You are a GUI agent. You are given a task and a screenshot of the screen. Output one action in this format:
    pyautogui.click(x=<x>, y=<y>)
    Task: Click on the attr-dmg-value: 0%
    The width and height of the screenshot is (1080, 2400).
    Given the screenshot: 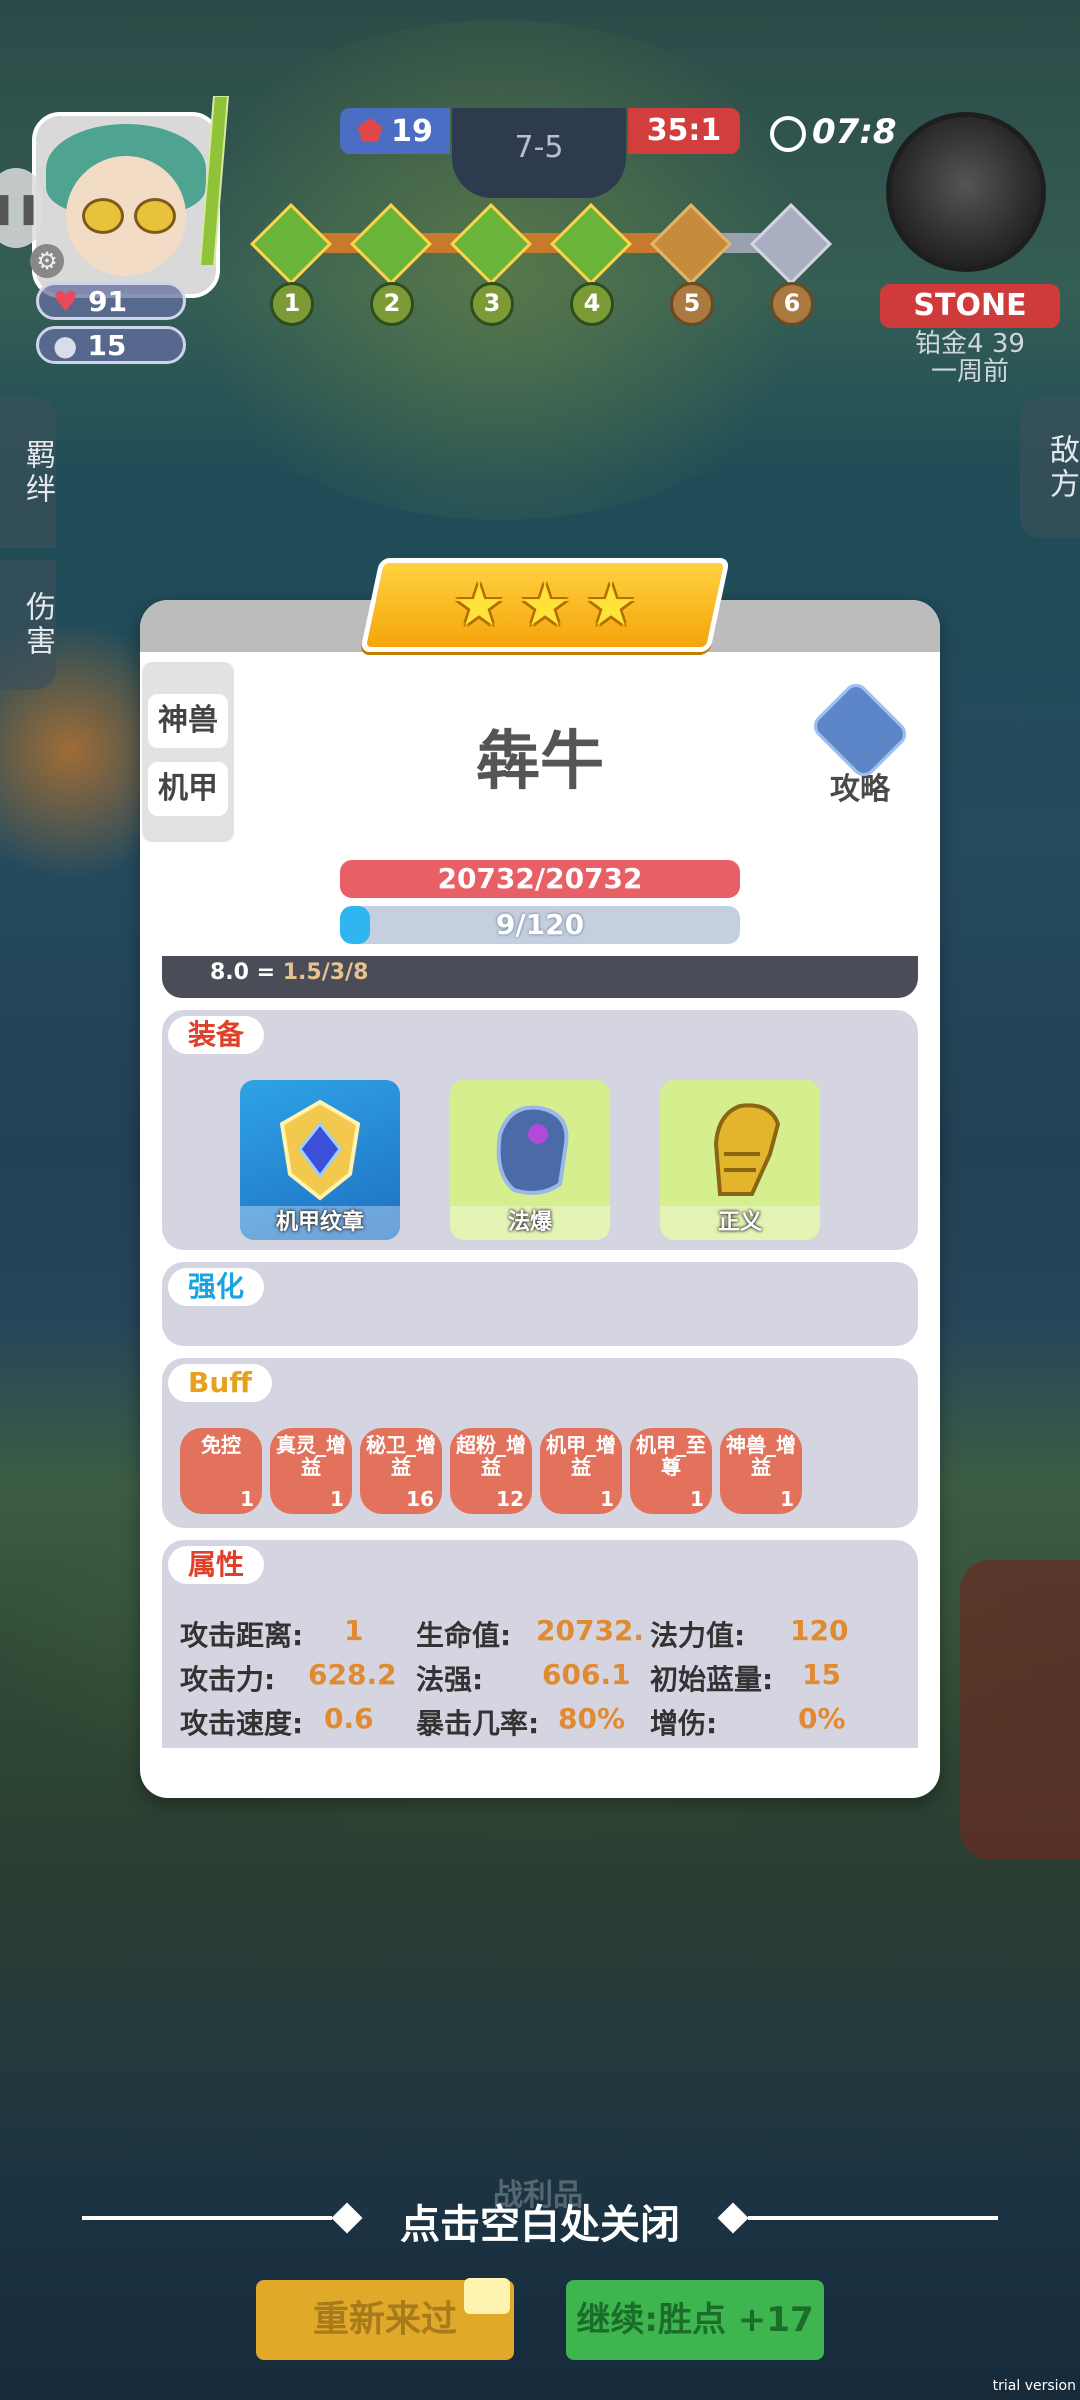 What is the action you would take?
    pyautogui.click(x=822, y=1718)
    